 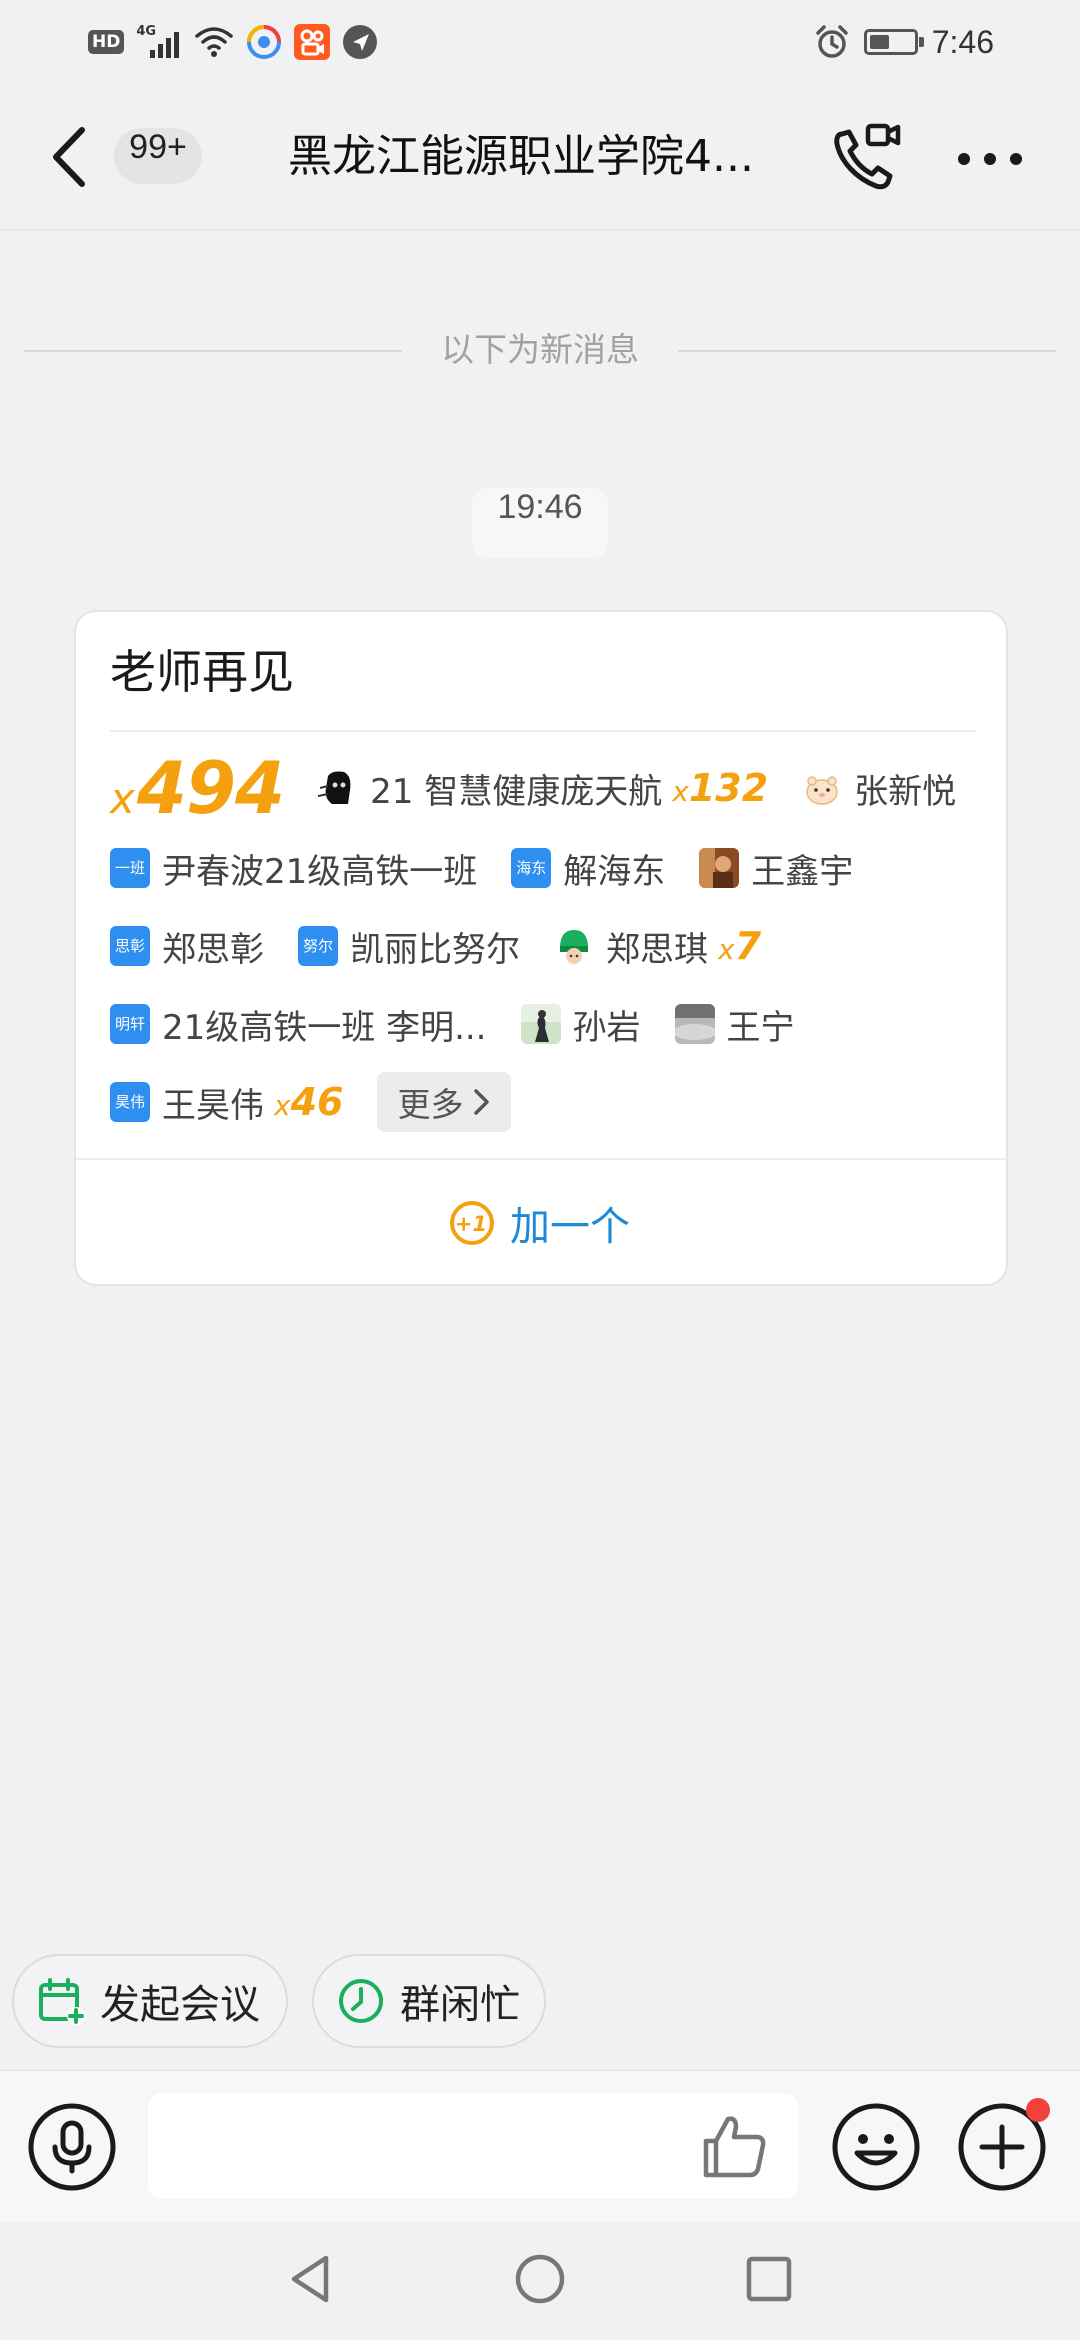 I want to click on nav-recents-button, so click(x=769, y=2279).